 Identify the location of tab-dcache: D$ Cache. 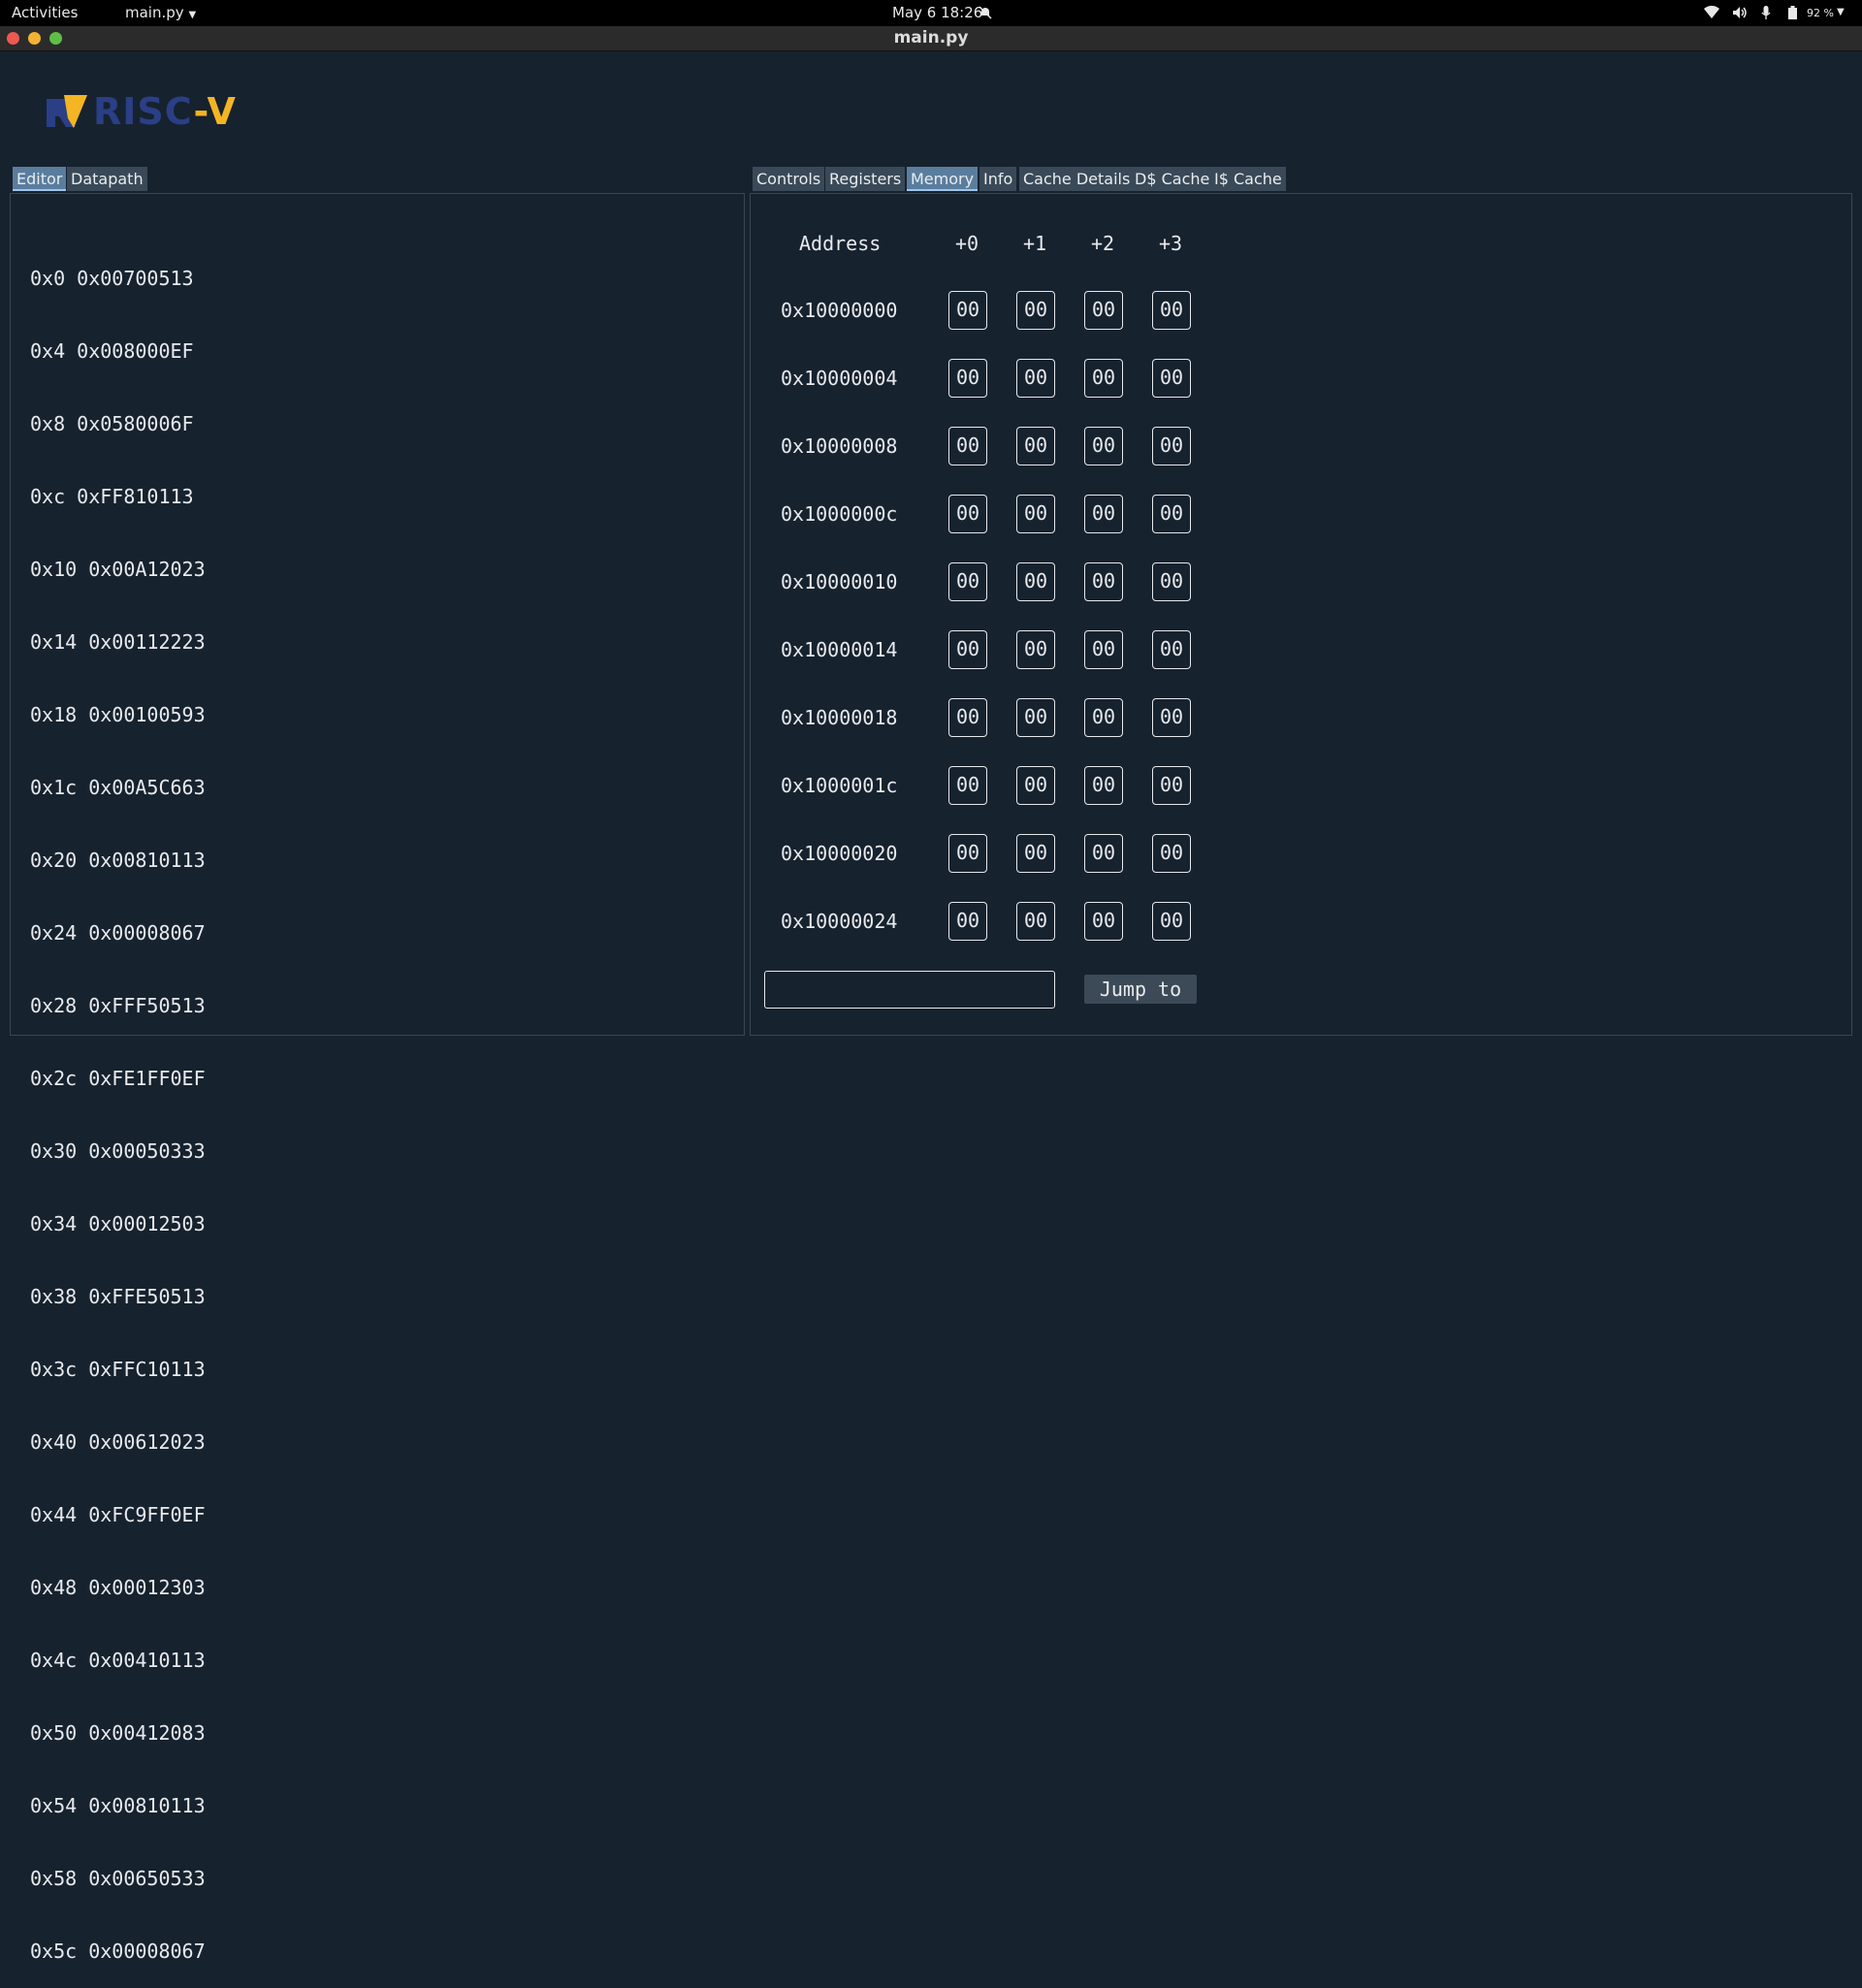
(1173, 179).